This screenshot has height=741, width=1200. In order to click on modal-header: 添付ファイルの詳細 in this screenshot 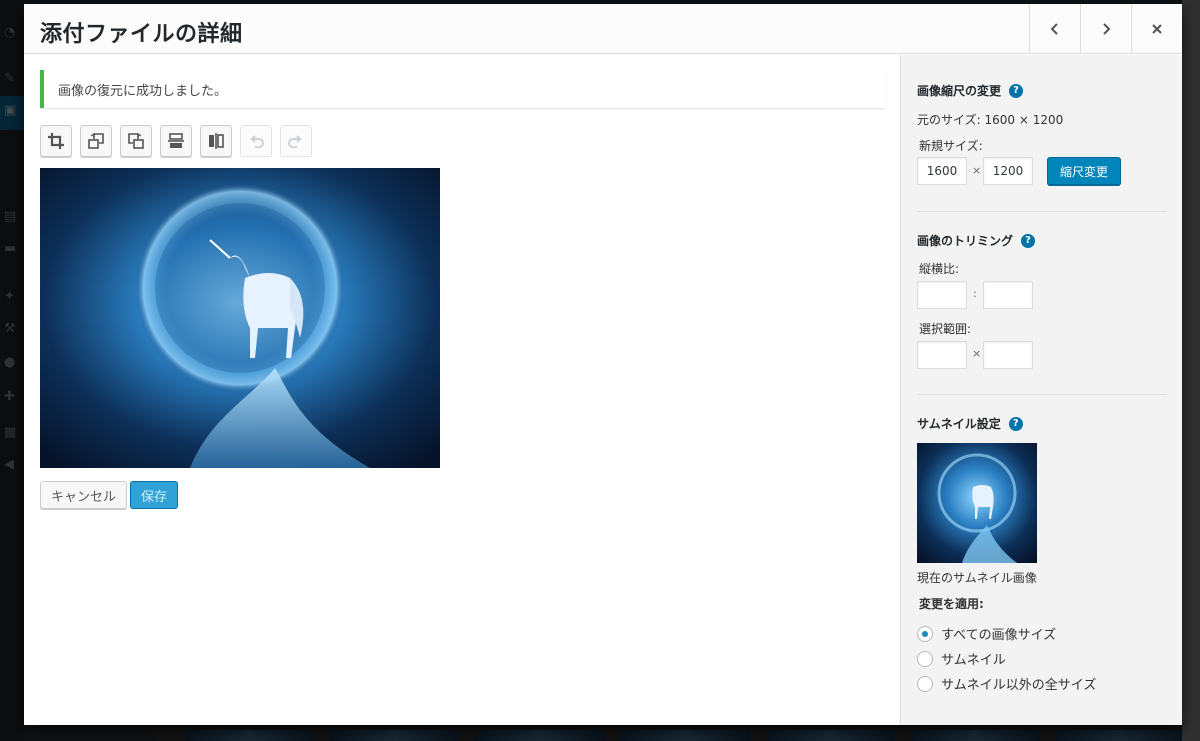, I will do `click(603, 29)`.